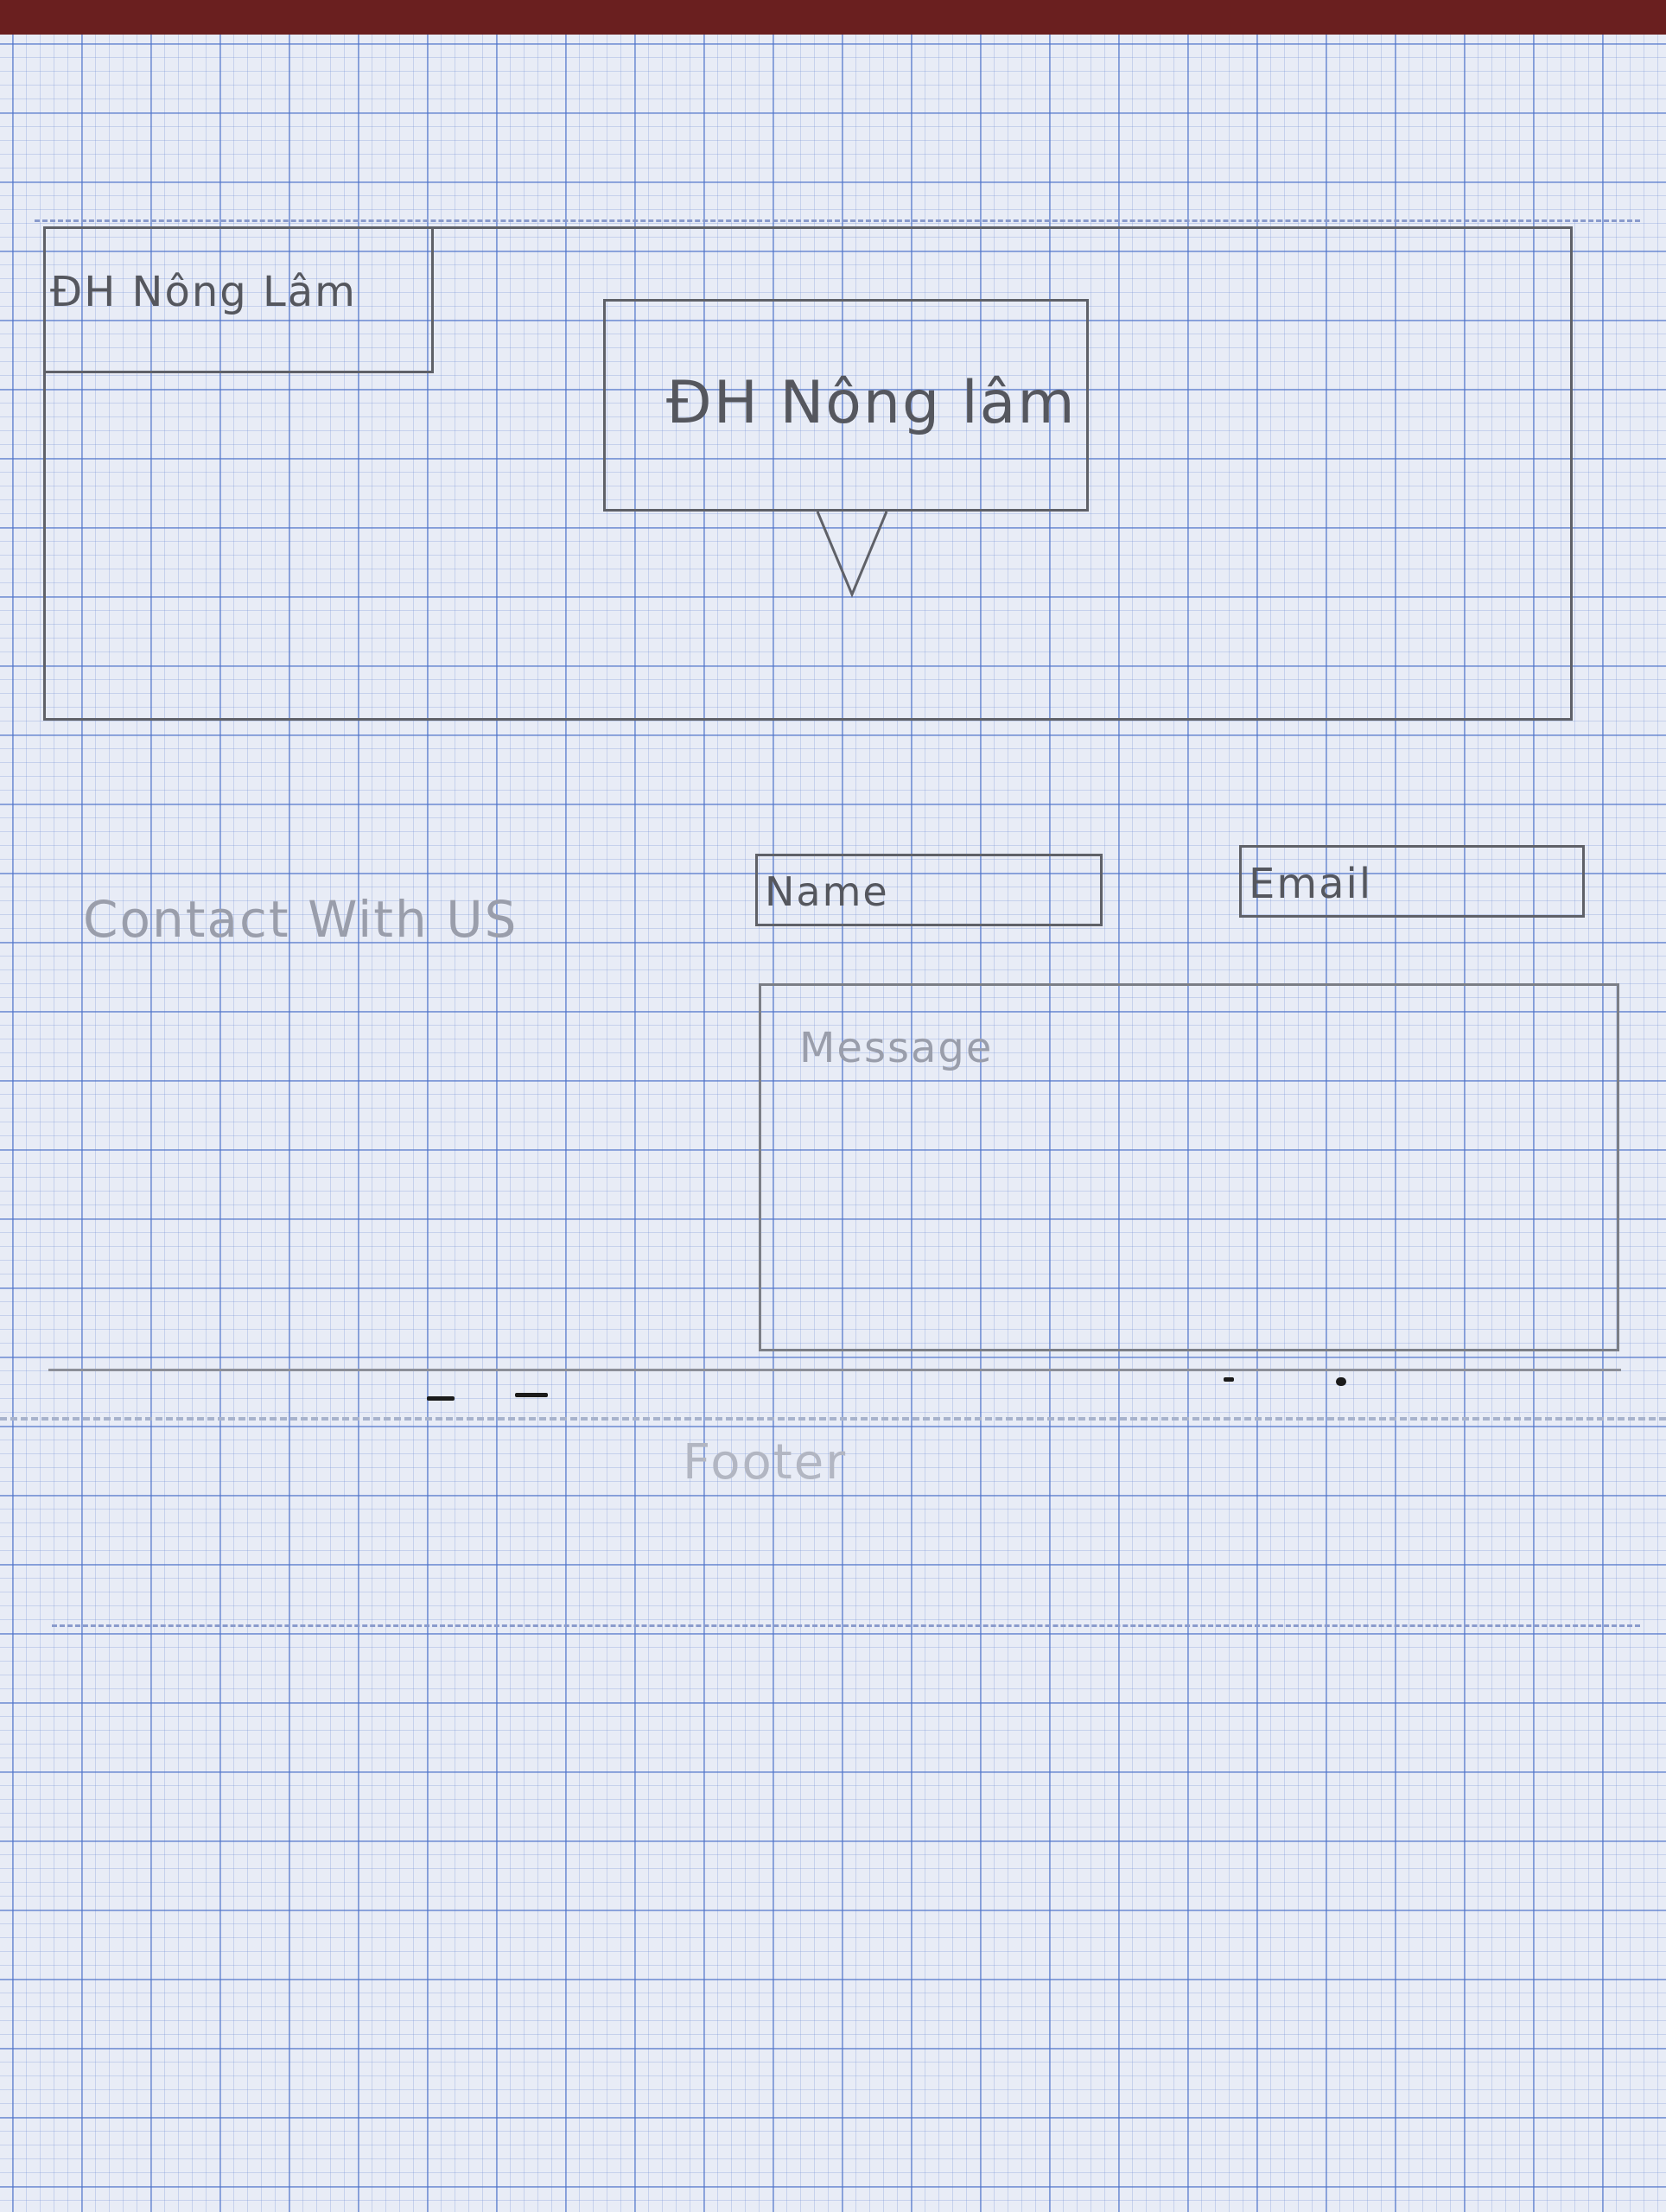 This screenshot has width=1666, height=2212. What do you see at coordinates (846, 1625) in the screenshot?
I see `bottom-dotted-edge` at bounding box center [846, 1625].